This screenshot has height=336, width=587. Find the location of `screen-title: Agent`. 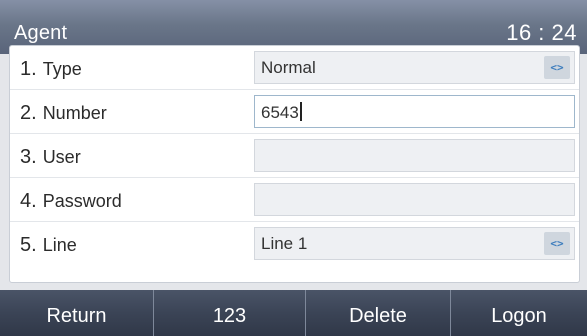

screen-title: Agent is located at coordinates (41, 33).